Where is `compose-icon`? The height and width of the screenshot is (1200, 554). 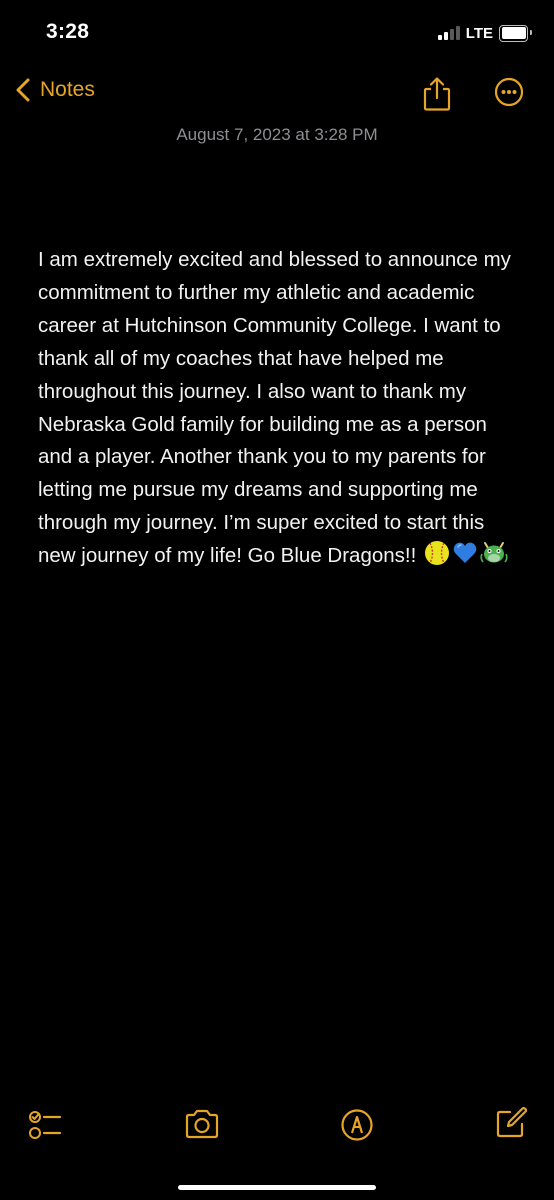 compose-icon is located at coordinates (511, 1125).